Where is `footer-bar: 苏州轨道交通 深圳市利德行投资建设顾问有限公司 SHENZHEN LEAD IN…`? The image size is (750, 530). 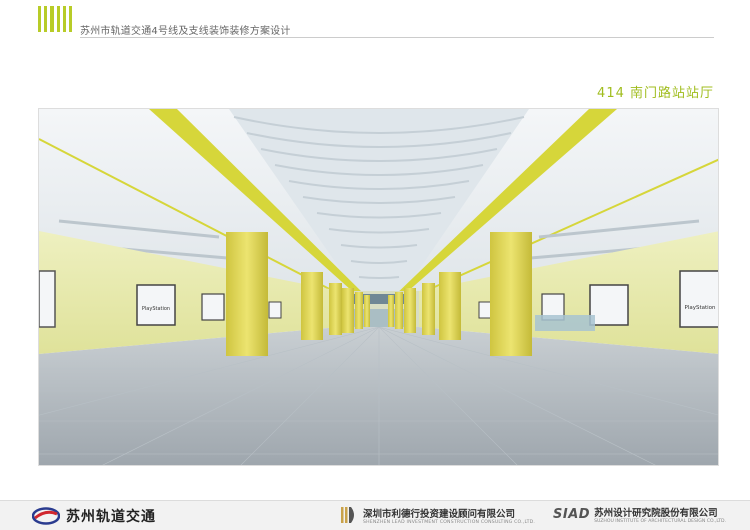 footer-bar: 苏州轨道交通 深圳市利德行投资建设顾问有限公司 SHENZHEN LEAD IN… is located at coordinates (375, 515).